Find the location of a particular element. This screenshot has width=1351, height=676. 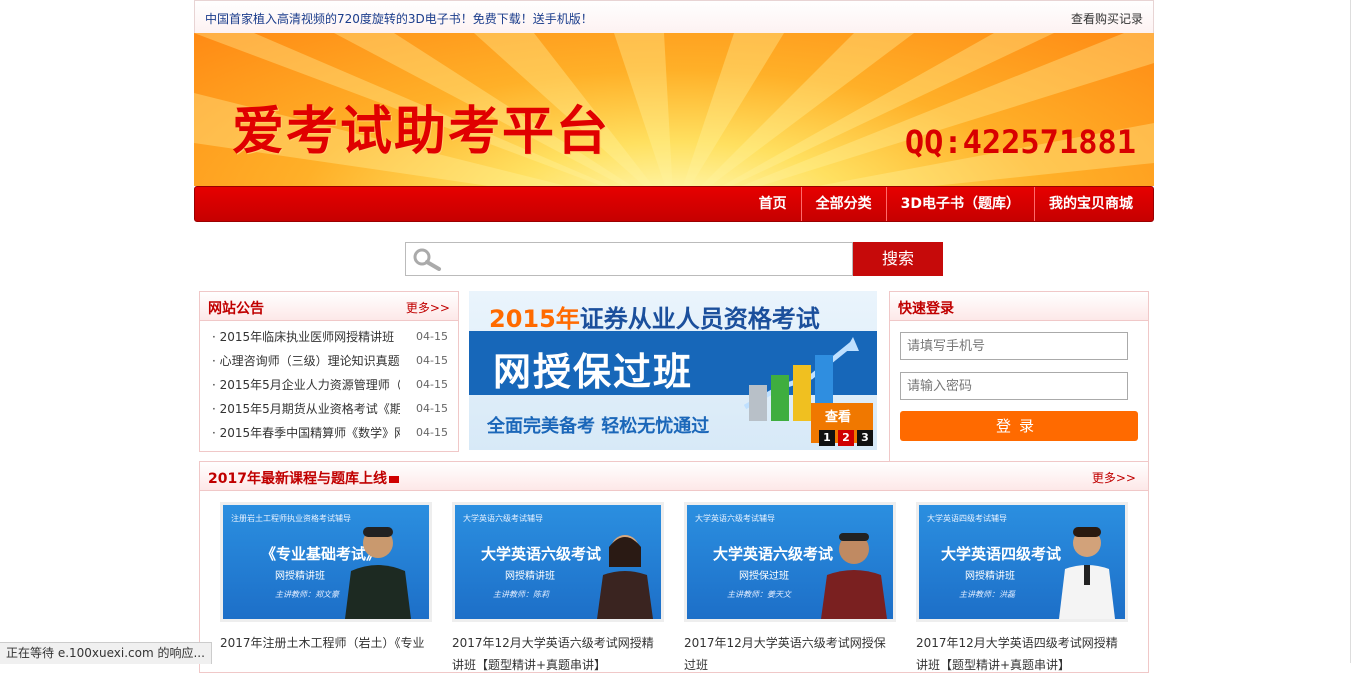

course-caption: 2017年12月大学英语四级考试网授精讲班【题型精讲+真题串讲】 is located at coordinates (1022, 654).